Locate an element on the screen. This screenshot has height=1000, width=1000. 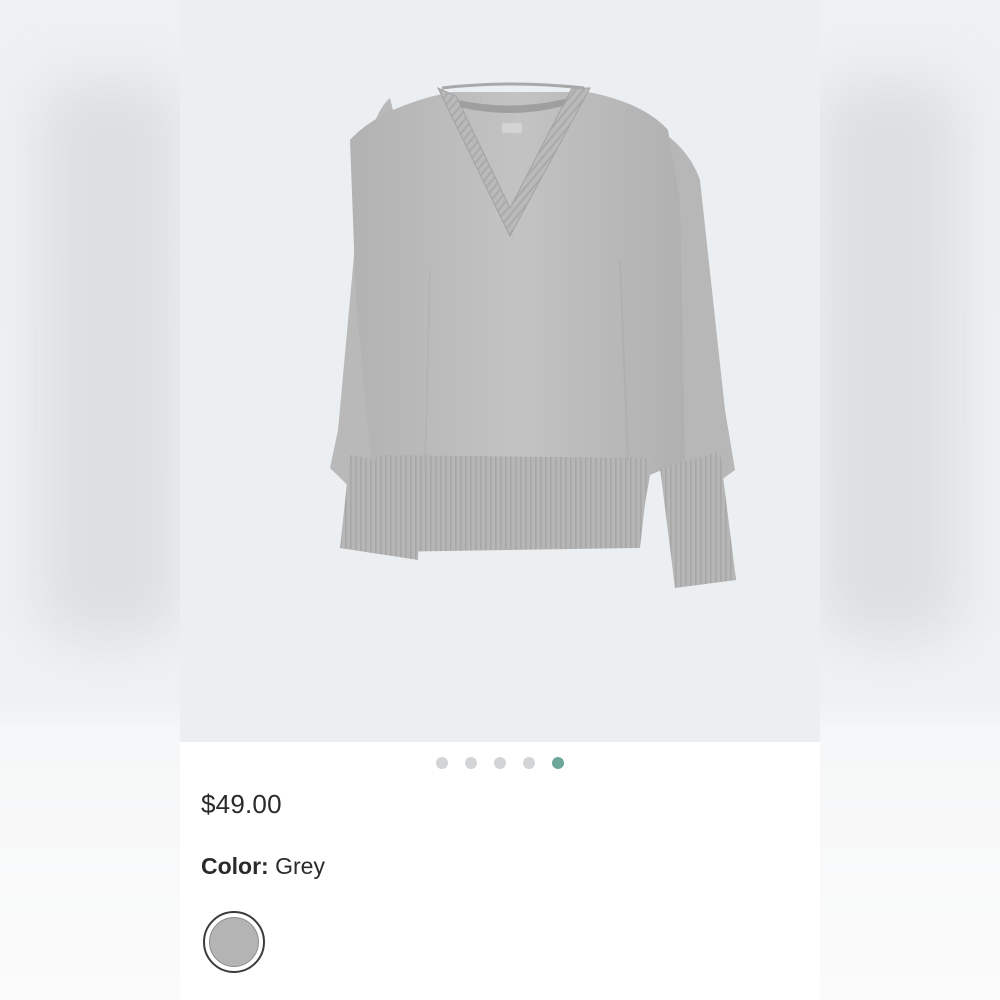
hem-rib is located at coordinates (513, 503).